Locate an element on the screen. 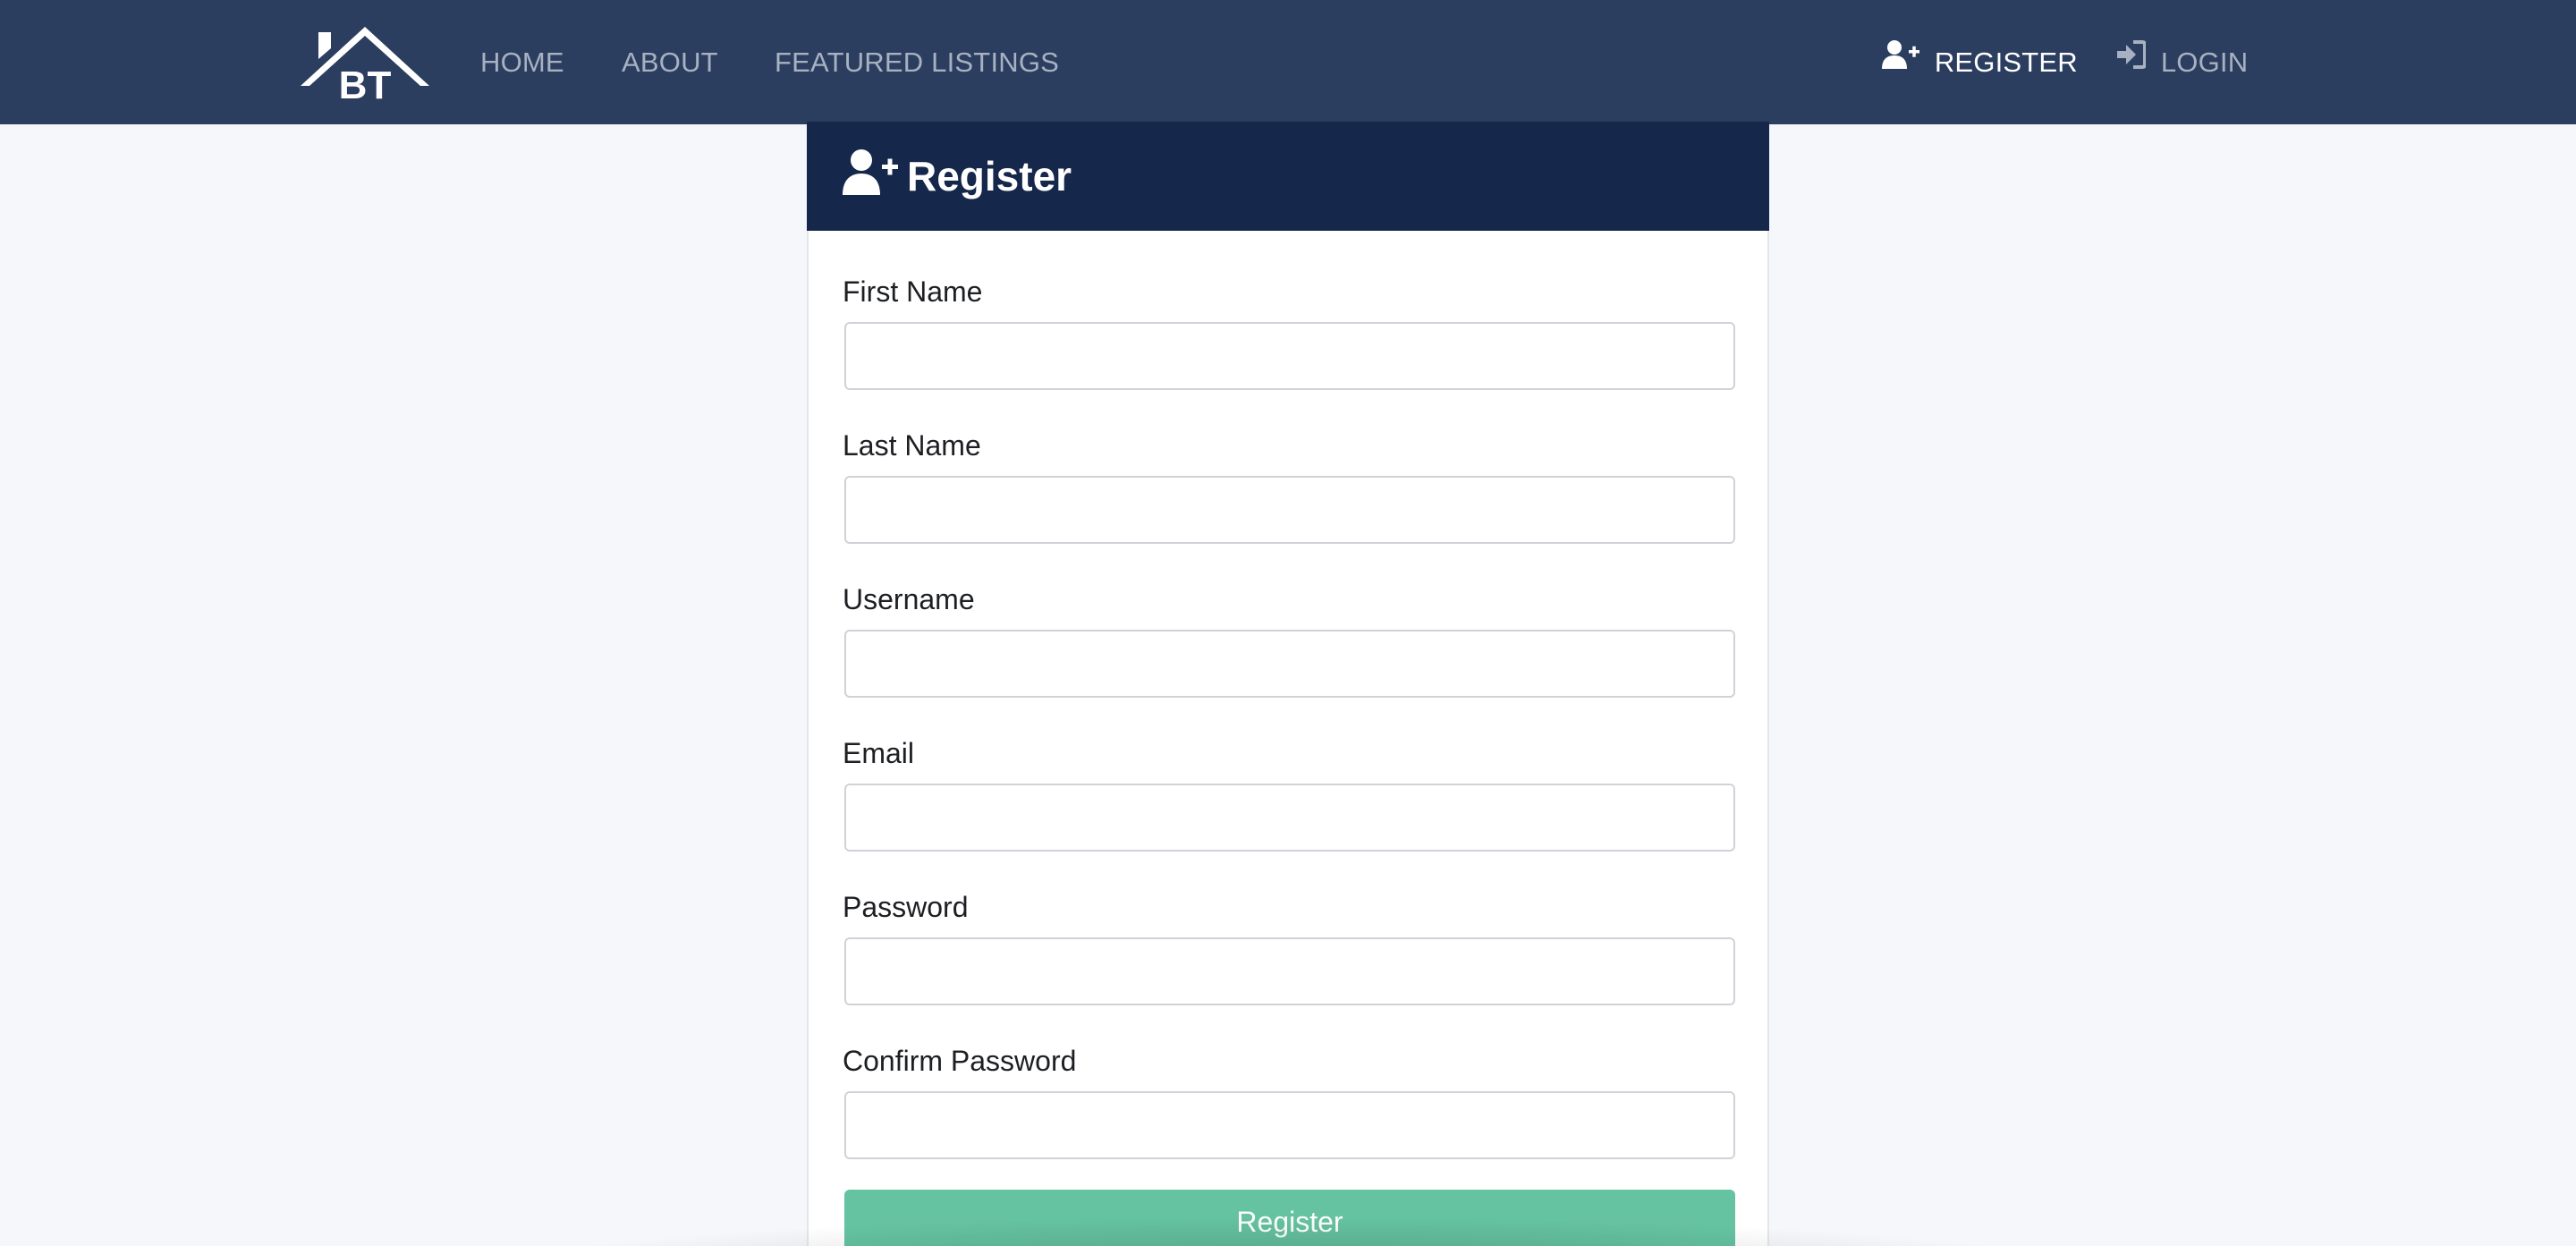 Image resolution: width=2576 pixels, height=1246 pixels. last-name-input is located at coordinates (1289, 510).